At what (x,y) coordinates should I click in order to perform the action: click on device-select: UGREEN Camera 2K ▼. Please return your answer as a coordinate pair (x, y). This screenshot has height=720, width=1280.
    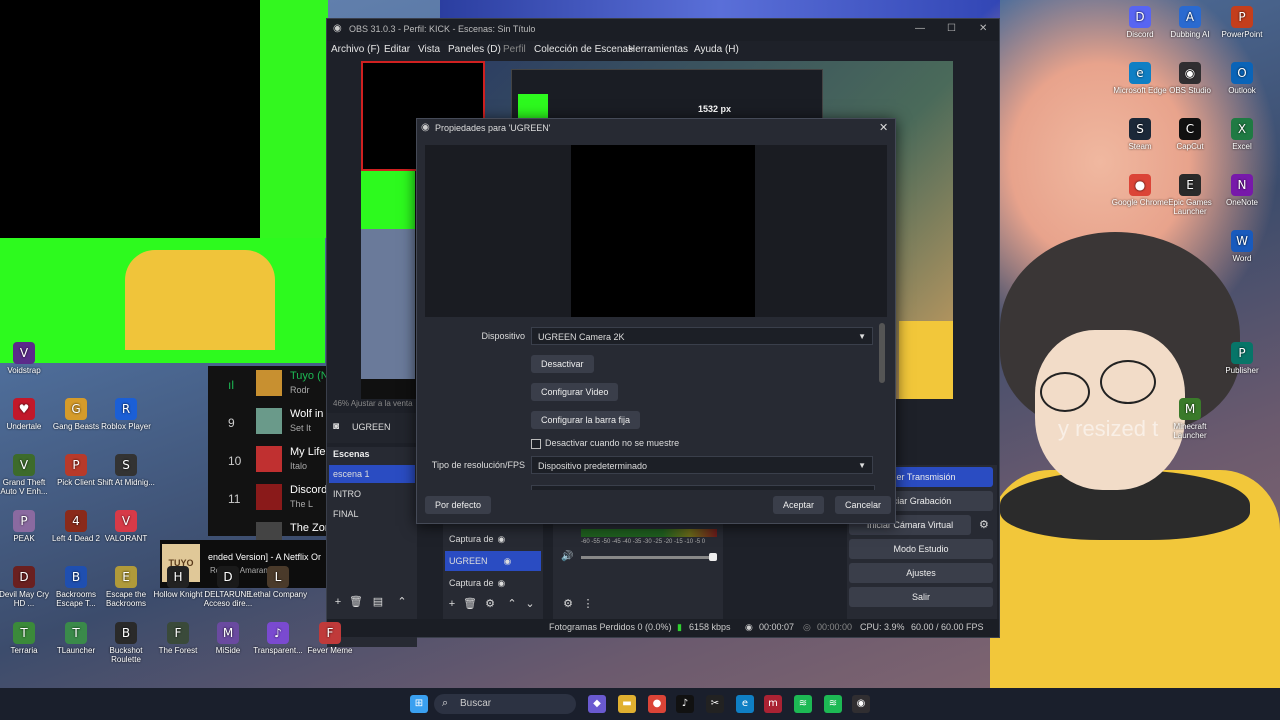
    Looking at the image, I should click on (702, 336).